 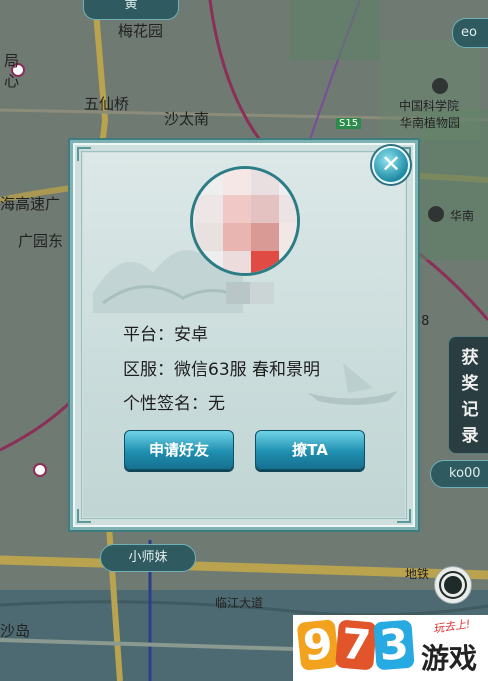 What do you see at coordinates (349, 123) in the screenshot?
I see `highway-shield: S15` at bounding box center [349, 123].